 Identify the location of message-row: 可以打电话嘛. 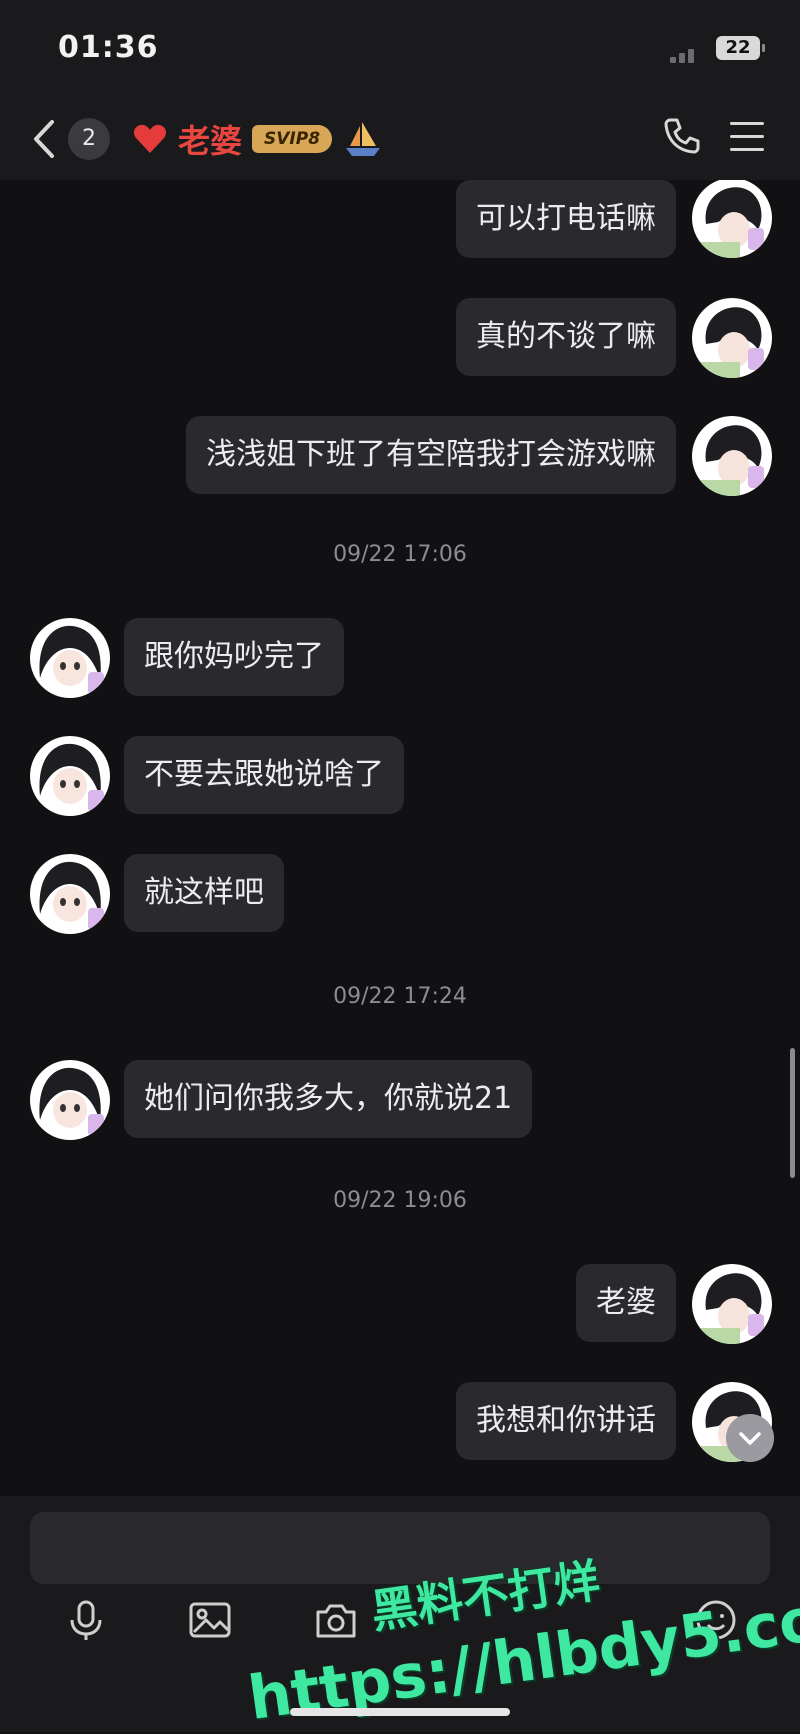
(400, 219).